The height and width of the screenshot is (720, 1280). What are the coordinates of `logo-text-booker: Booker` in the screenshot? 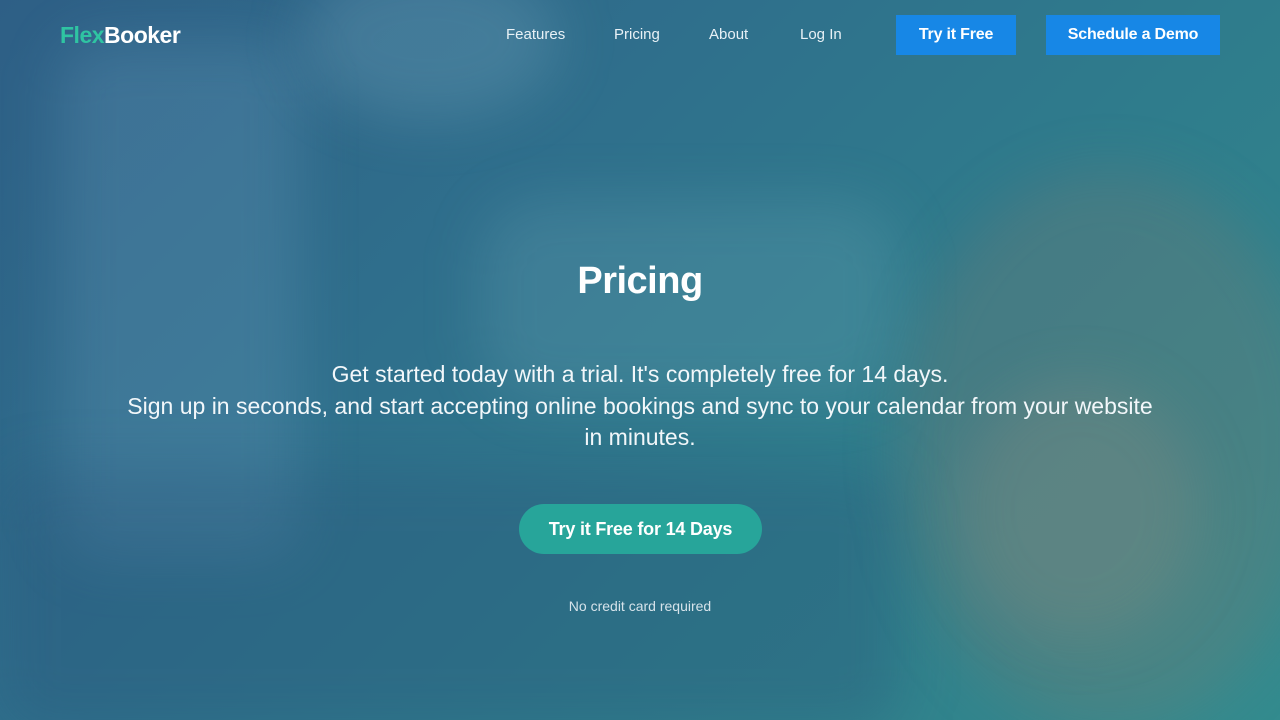 It's located at (142, 35).